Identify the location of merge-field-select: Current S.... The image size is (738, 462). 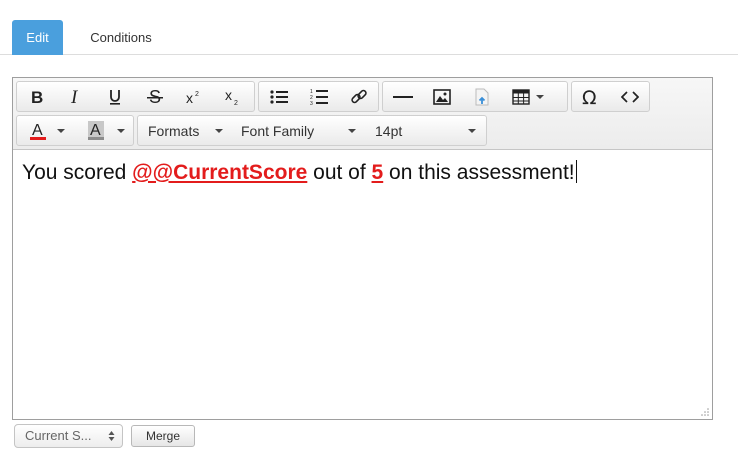
(68, 436).